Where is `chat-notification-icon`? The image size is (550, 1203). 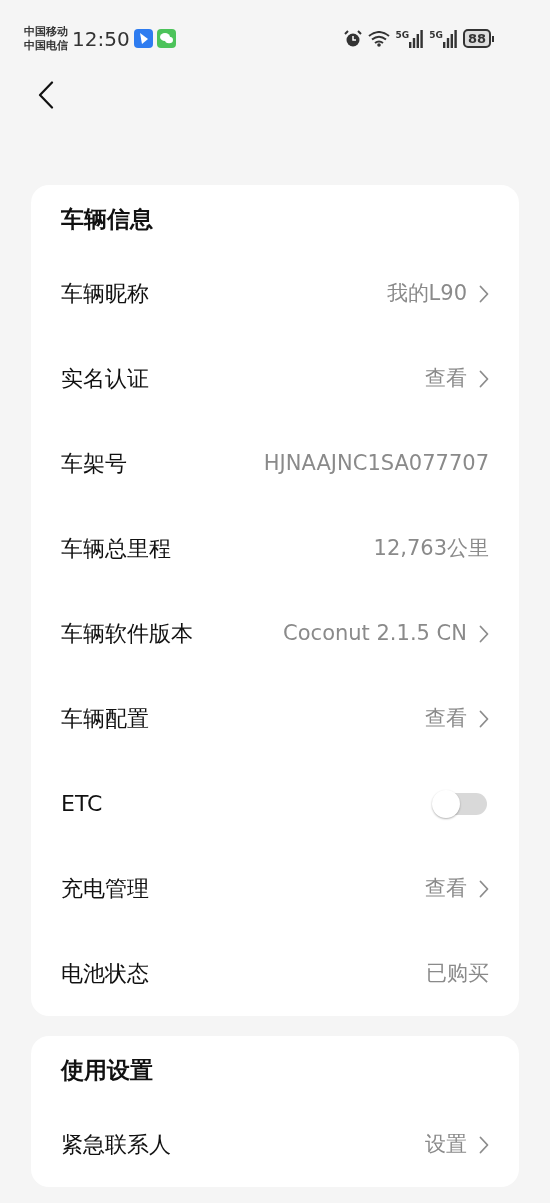 chat-notification-icon is located at coordinates (166, 38).